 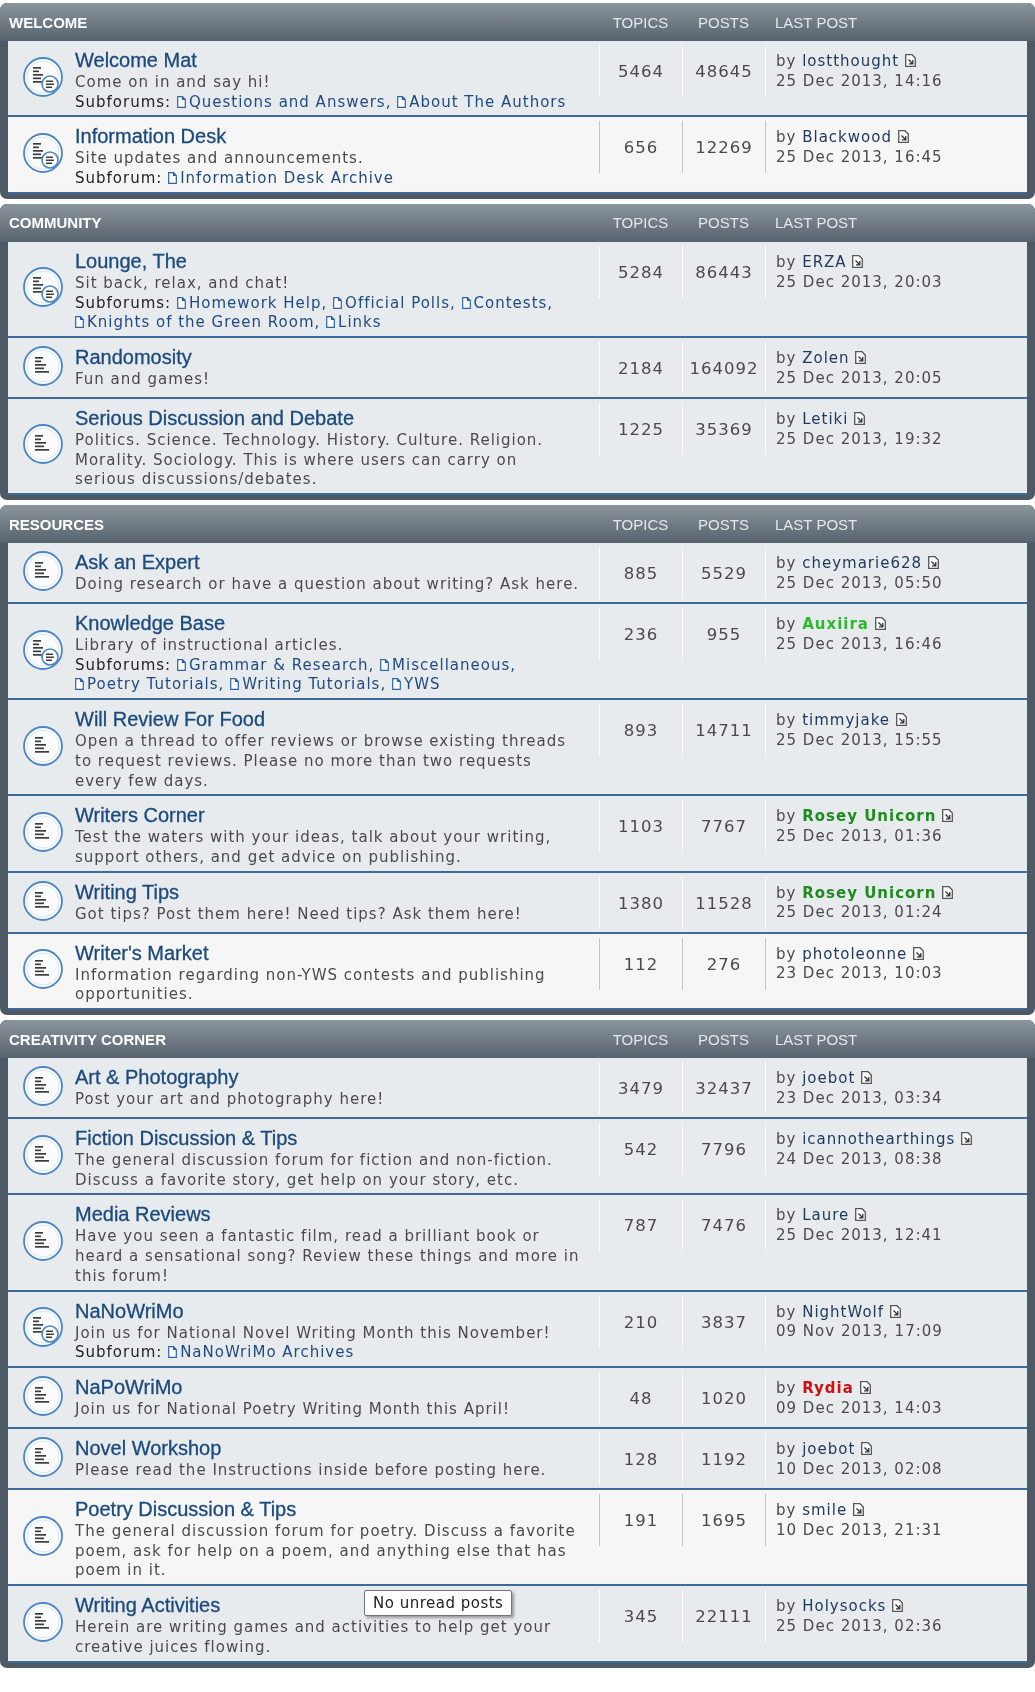 What do you see at coordinates (143, 1214) in the screenshot?
I see `forum-title-link: Media Reviews` at bounding box center [143, 1214].